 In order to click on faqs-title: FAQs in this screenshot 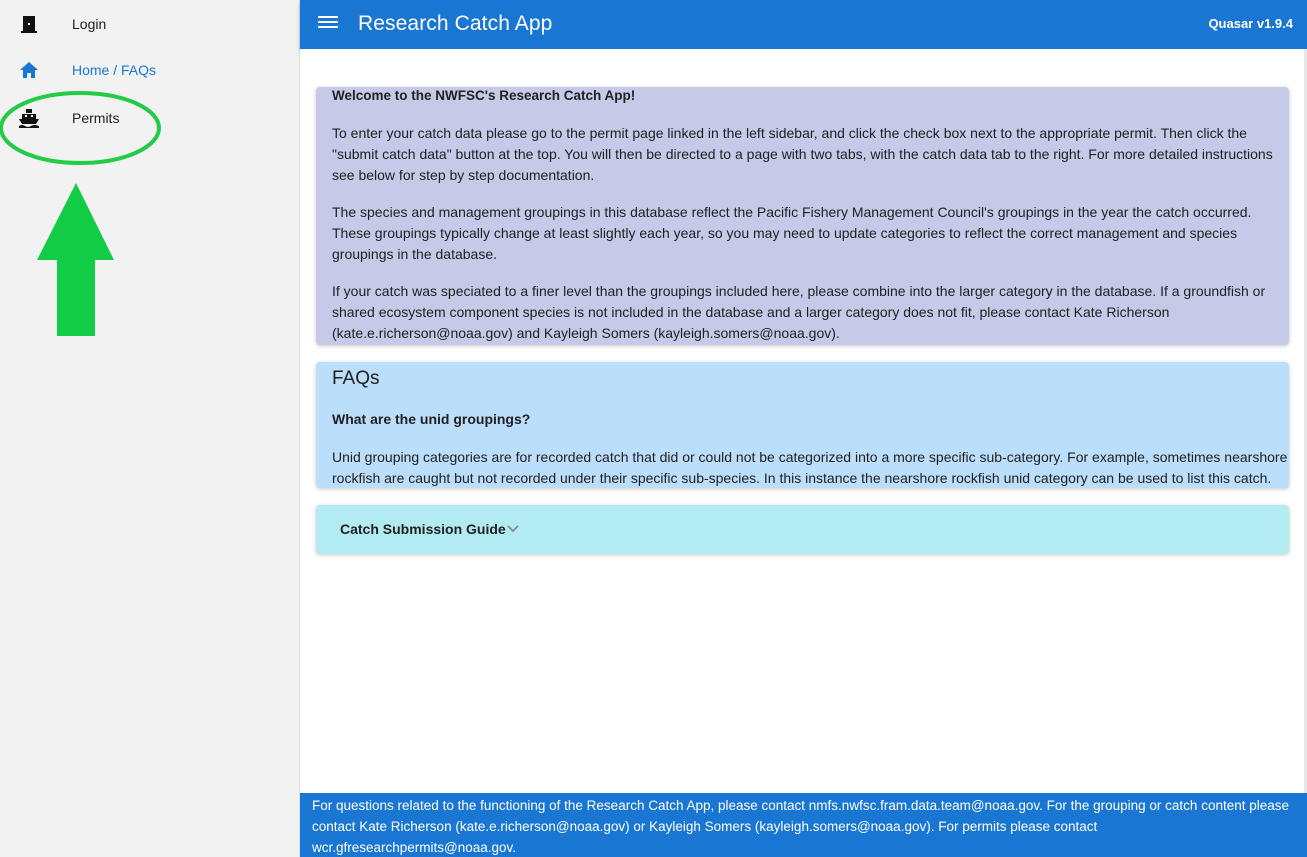, I will do `click(356, 378)`.